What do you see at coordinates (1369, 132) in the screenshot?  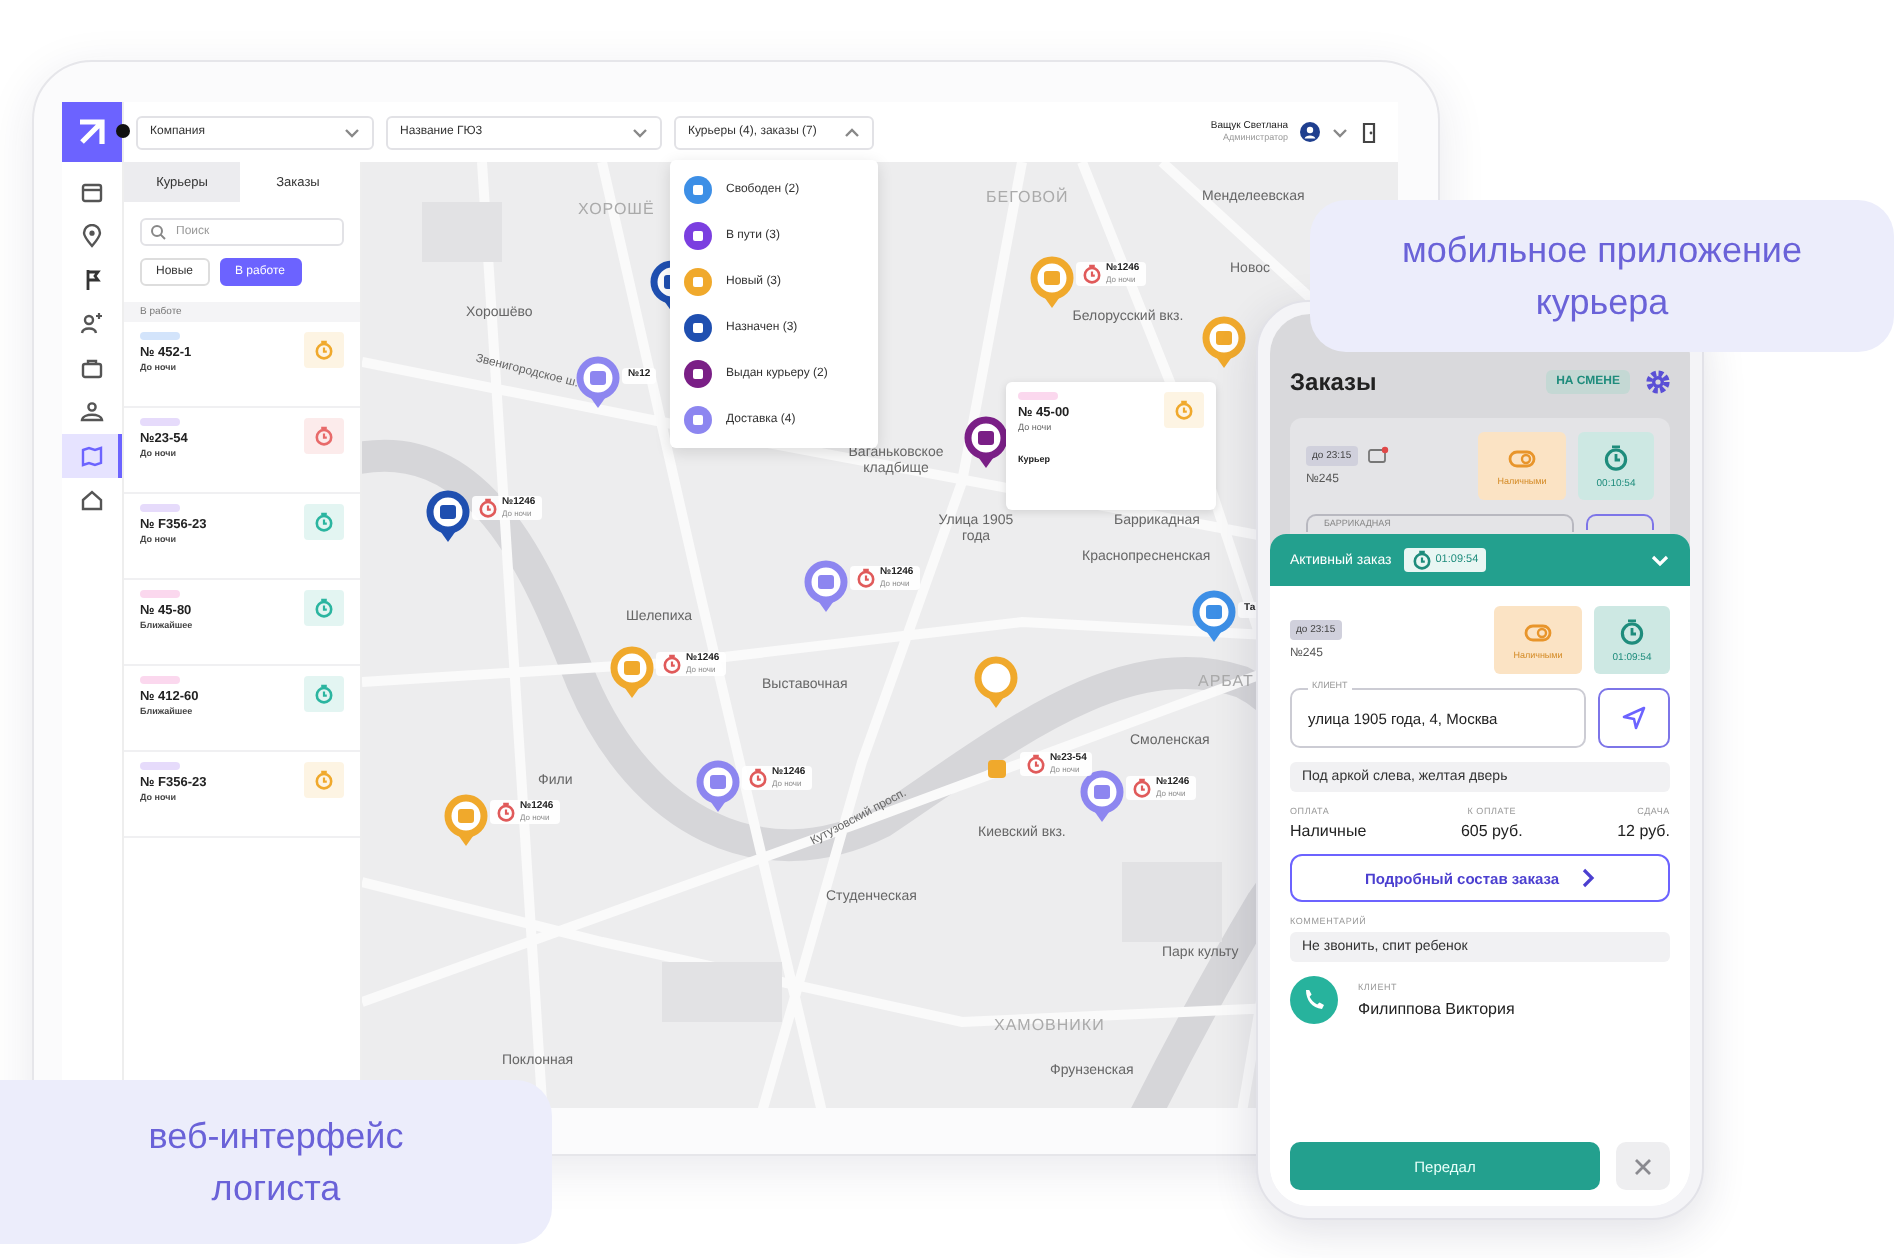 I see `door-icon` at bounding box center [1369, 132].